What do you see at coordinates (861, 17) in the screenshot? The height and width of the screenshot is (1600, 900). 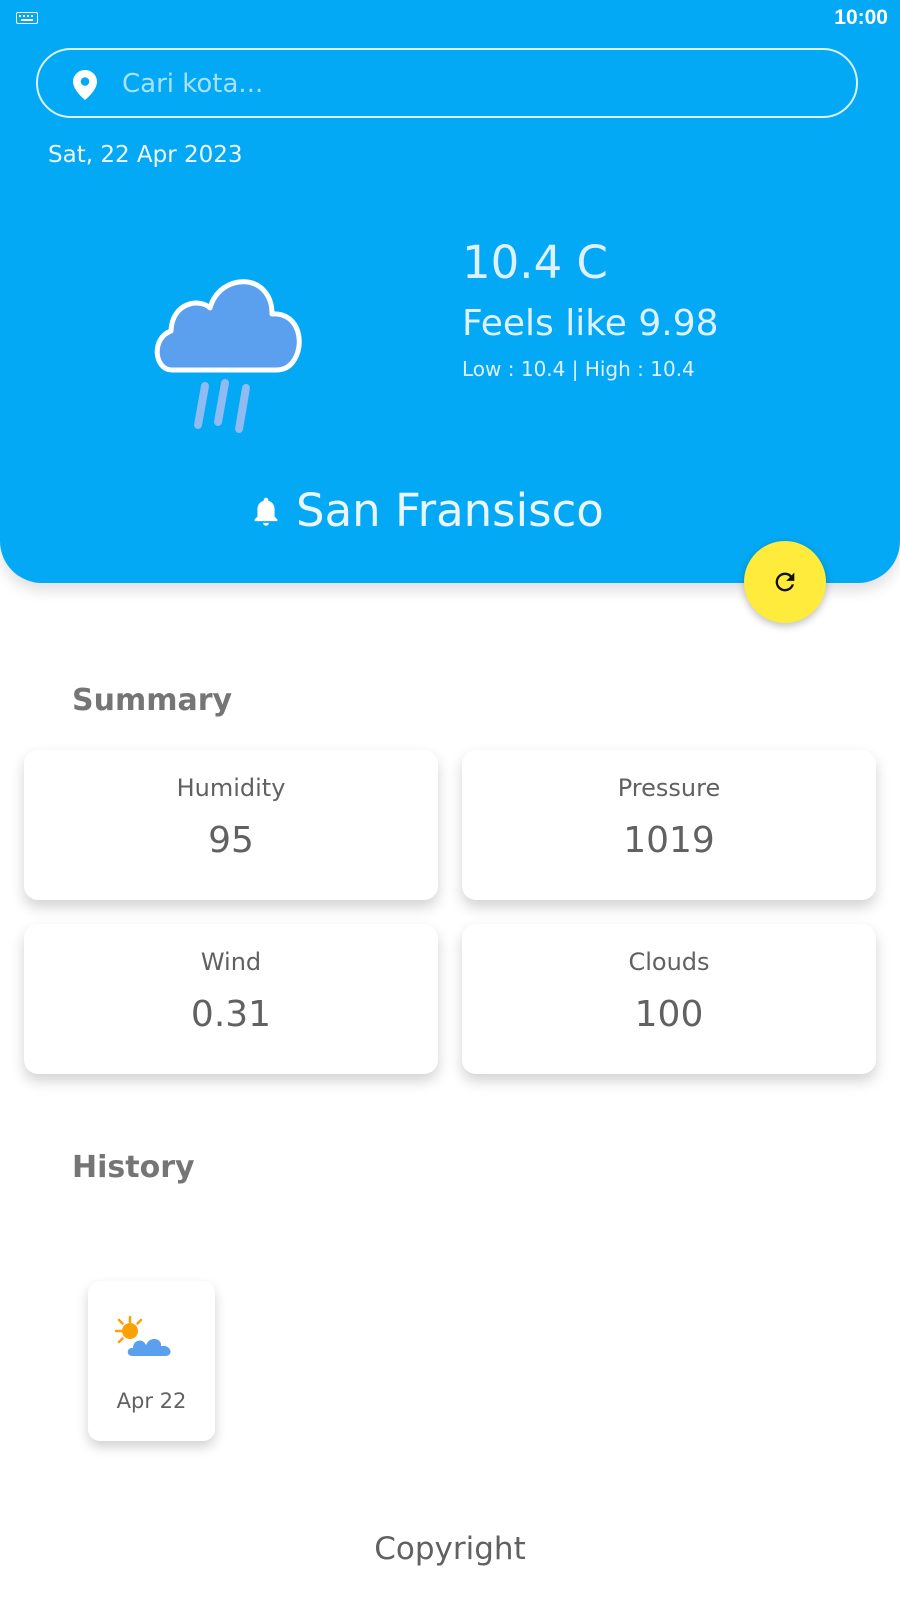 I see `status-clock: 10:00` at bounding box center [861, 17].